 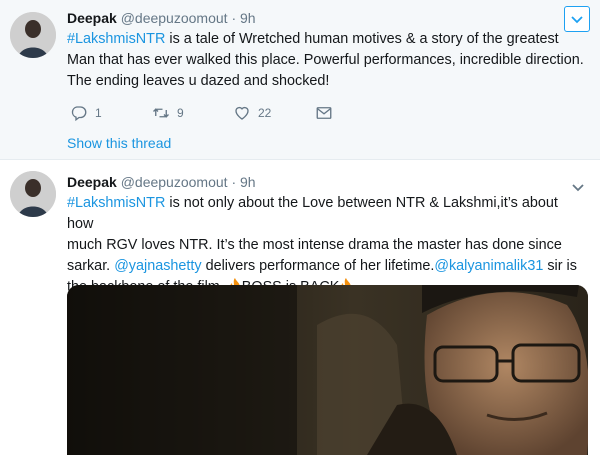 I want to click on tweet-text-segment: sir is, so click(x=560, y=266).